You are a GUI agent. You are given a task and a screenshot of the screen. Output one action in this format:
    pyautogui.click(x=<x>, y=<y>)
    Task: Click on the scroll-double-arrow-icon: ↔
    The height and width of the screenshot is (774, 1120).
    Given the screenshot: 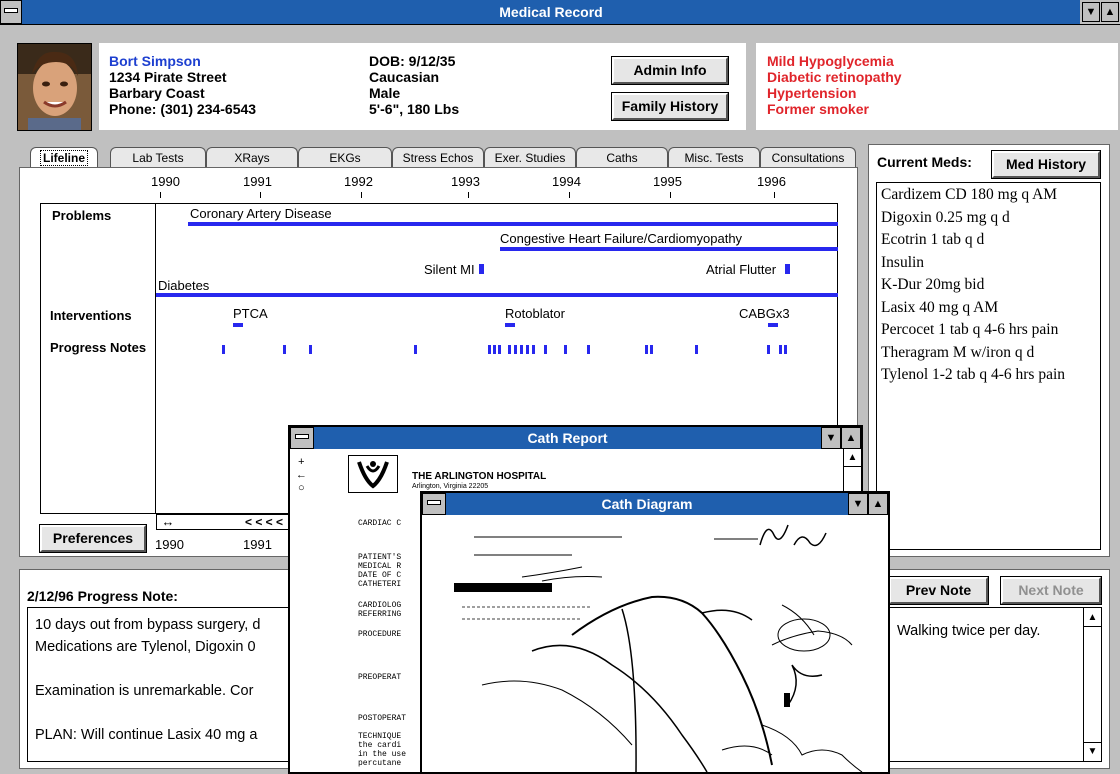 What is the action you would take?
    pyautogui.click(x=168, y=522)
    